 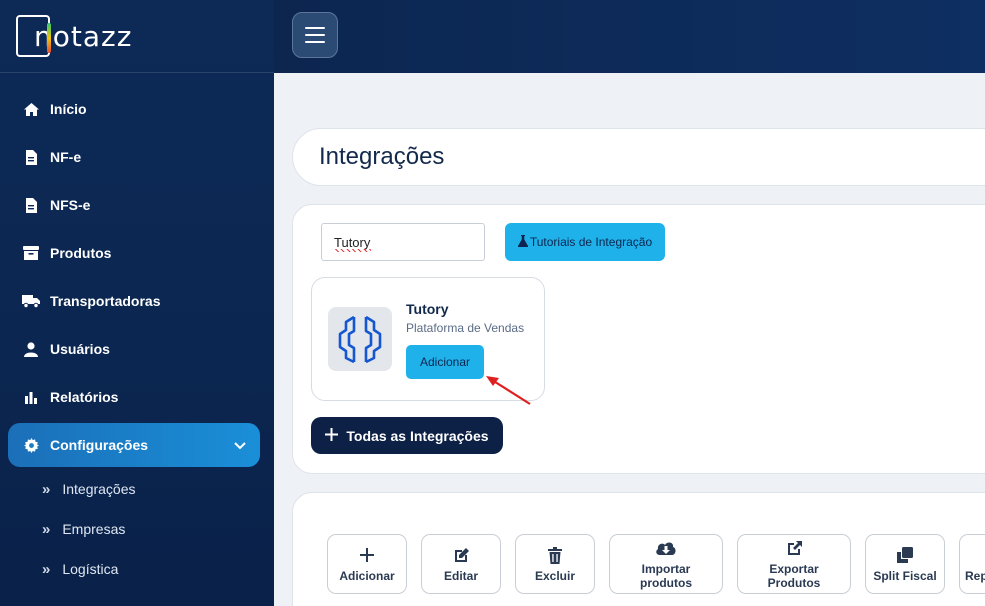 I want to click on sidebar-item-transportadoras: Transportadoras, so click(x=137, y=301).